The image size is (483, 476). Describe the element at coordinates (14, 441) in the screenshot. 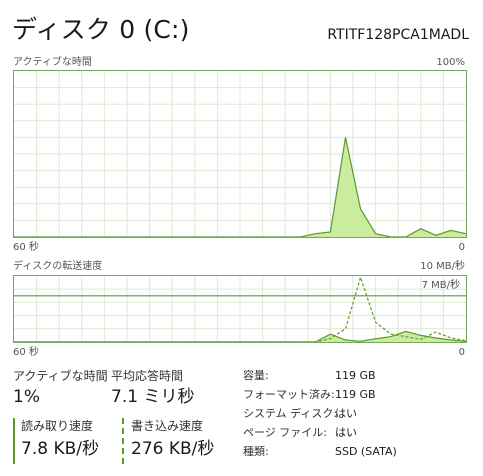

I see `read-speed-legend-bar` at that location.